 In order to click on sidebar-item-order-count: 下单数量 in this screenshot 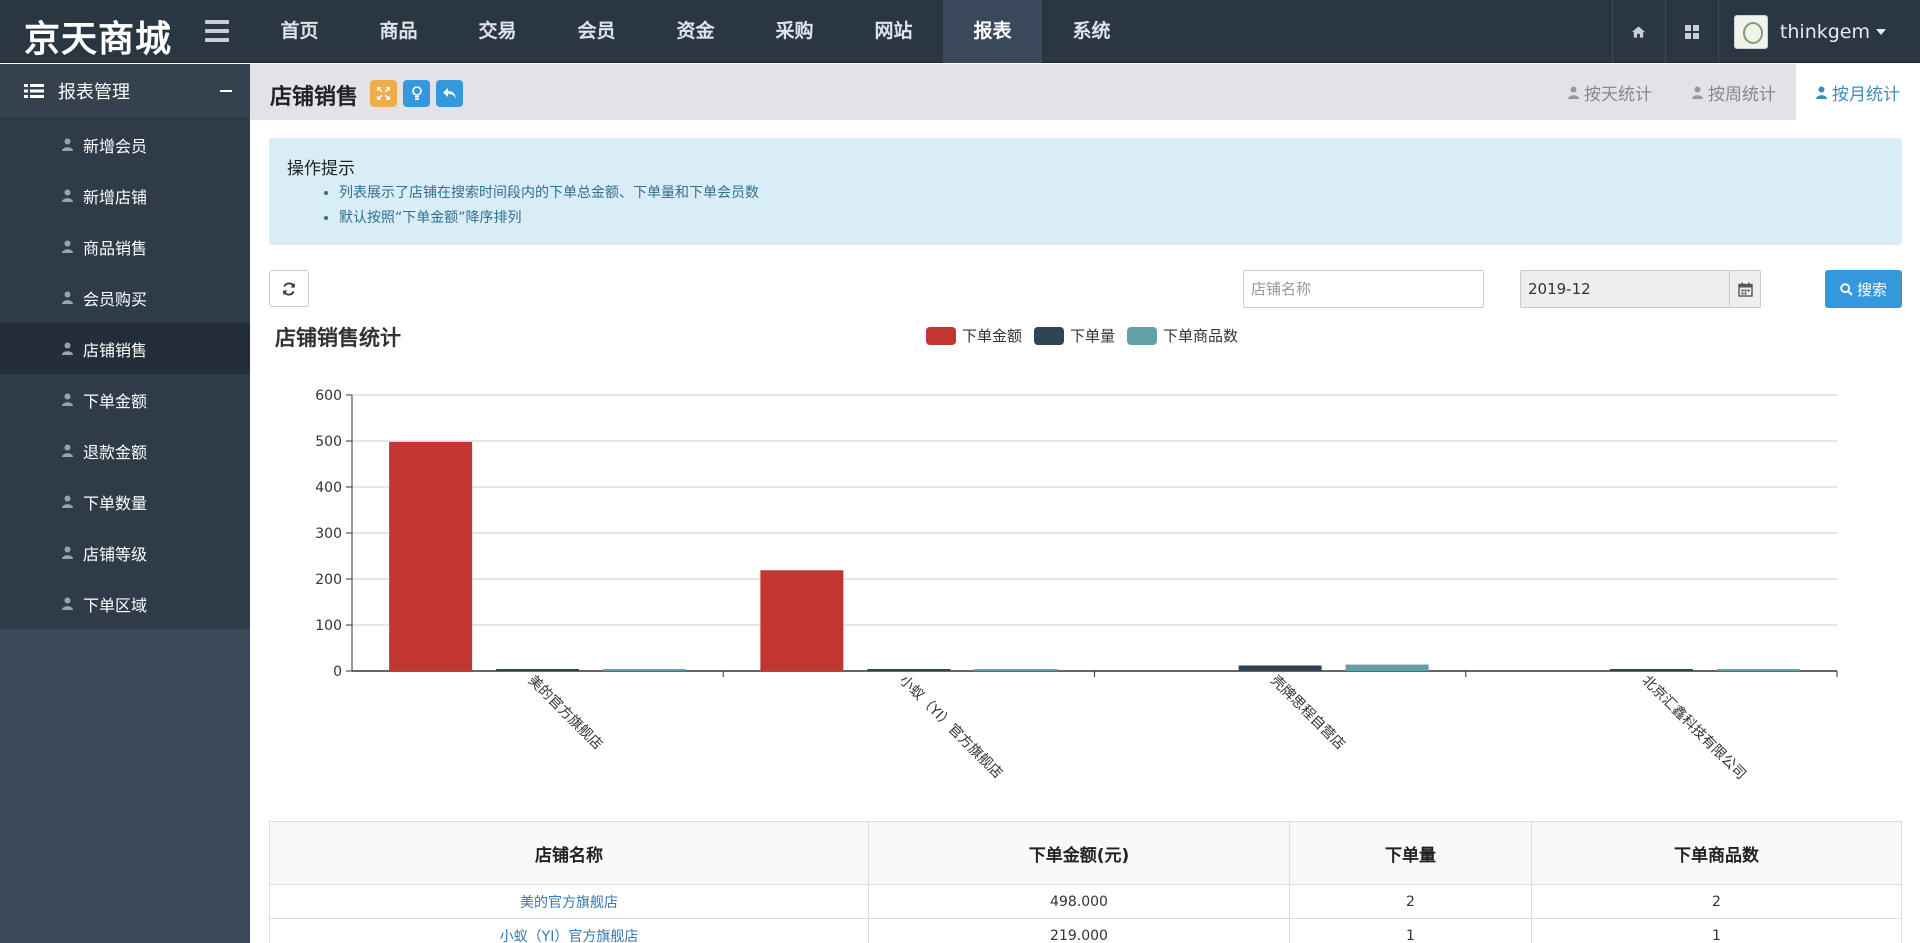, I will do `click(125, 501)`.